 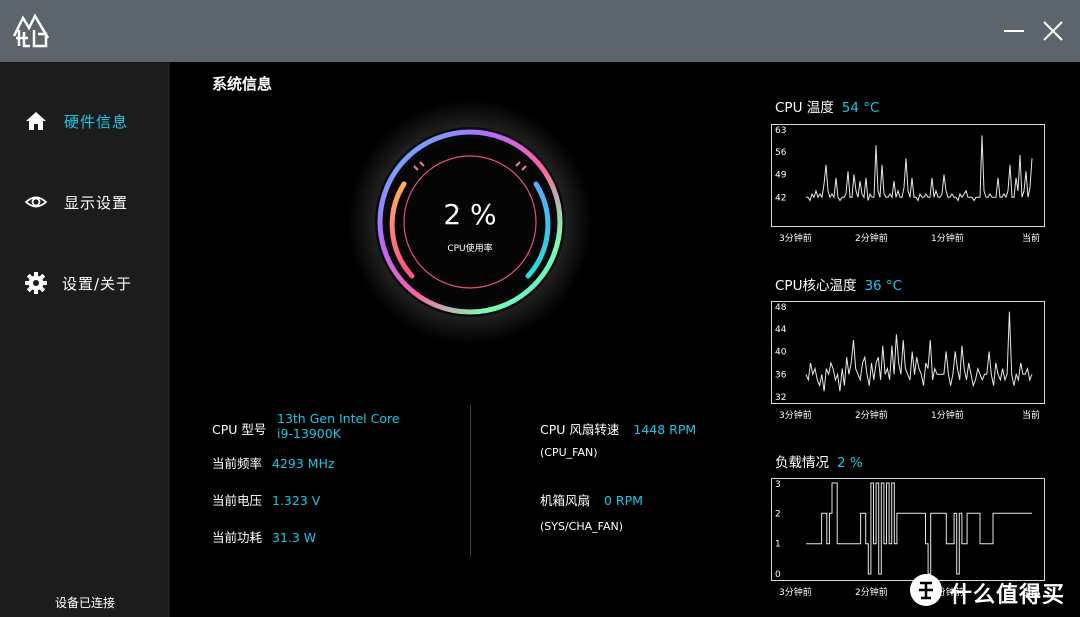 I want to click on y-tick-label: 1, so click(x=778, y=545).